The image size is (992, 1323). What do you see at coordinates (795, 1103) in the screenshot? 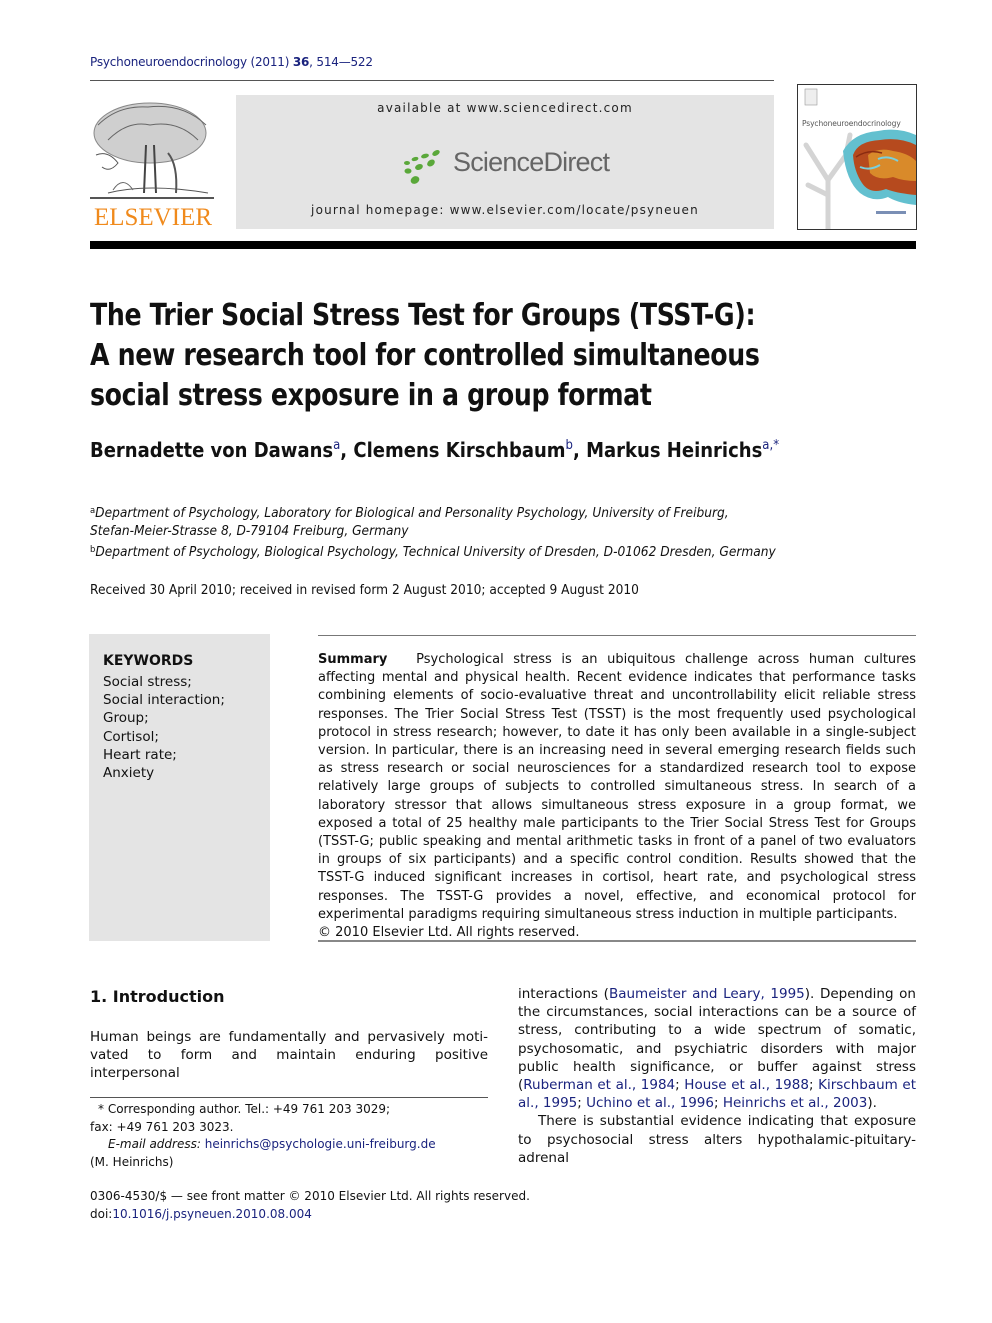
I see `citation-link: Heinrichs et al., 2003` at bounding box center [795, 1103].